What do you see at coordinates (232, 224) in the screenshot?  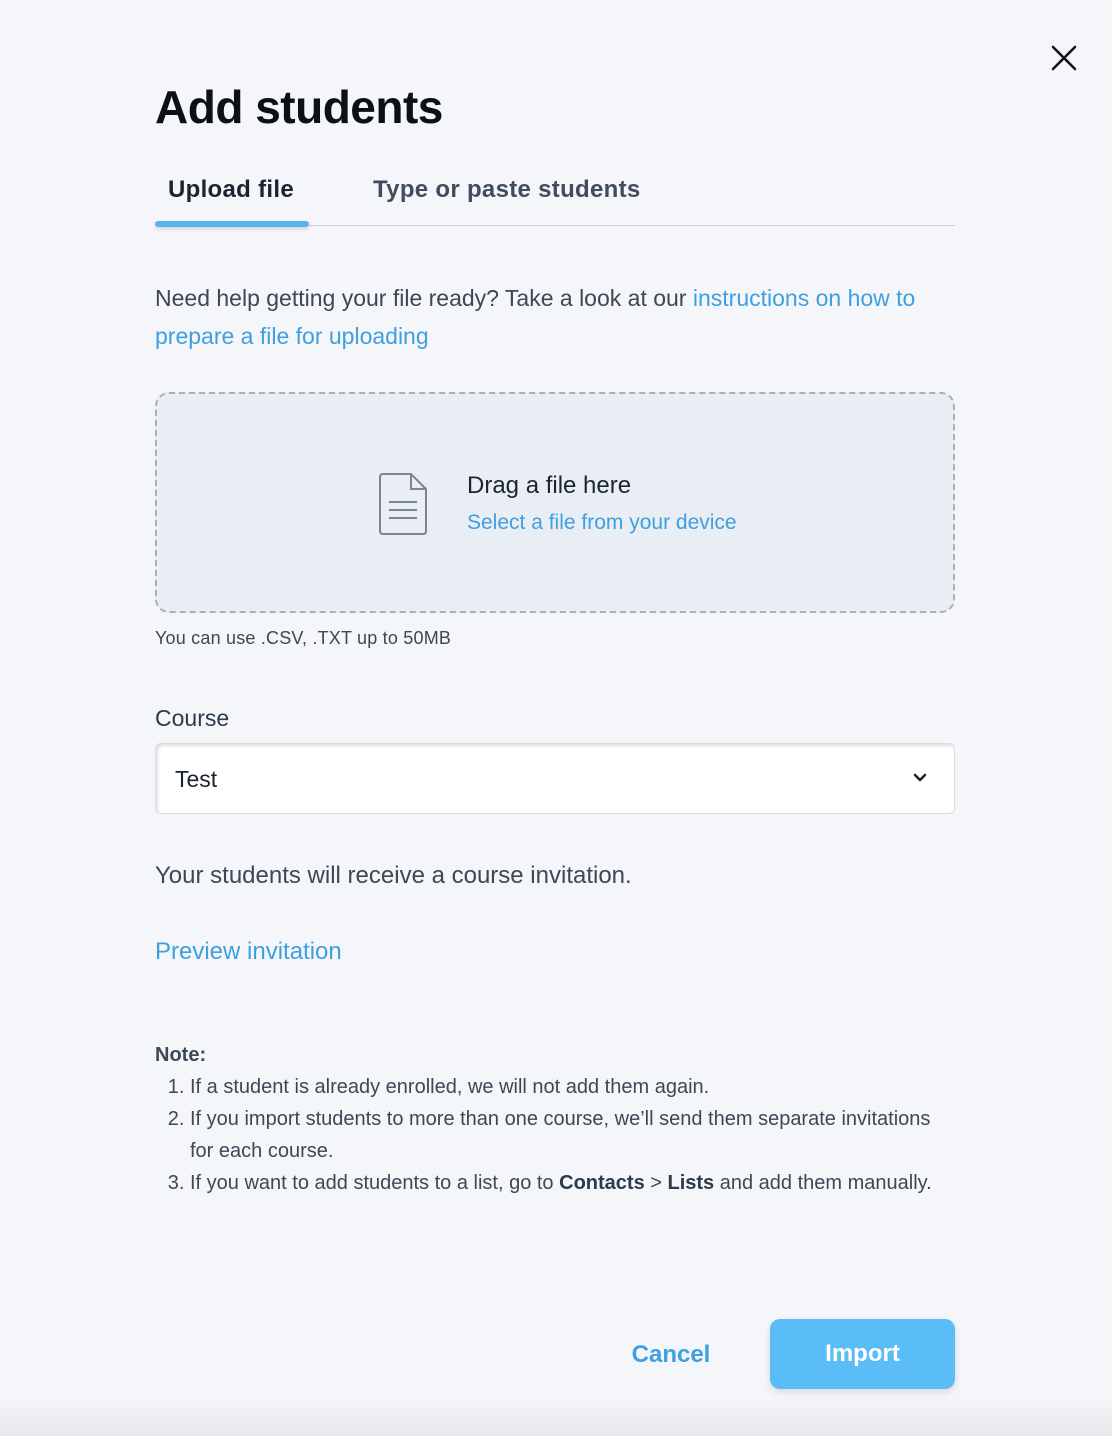 I see `active-tab-indicator` at bounding box center [232, 224].